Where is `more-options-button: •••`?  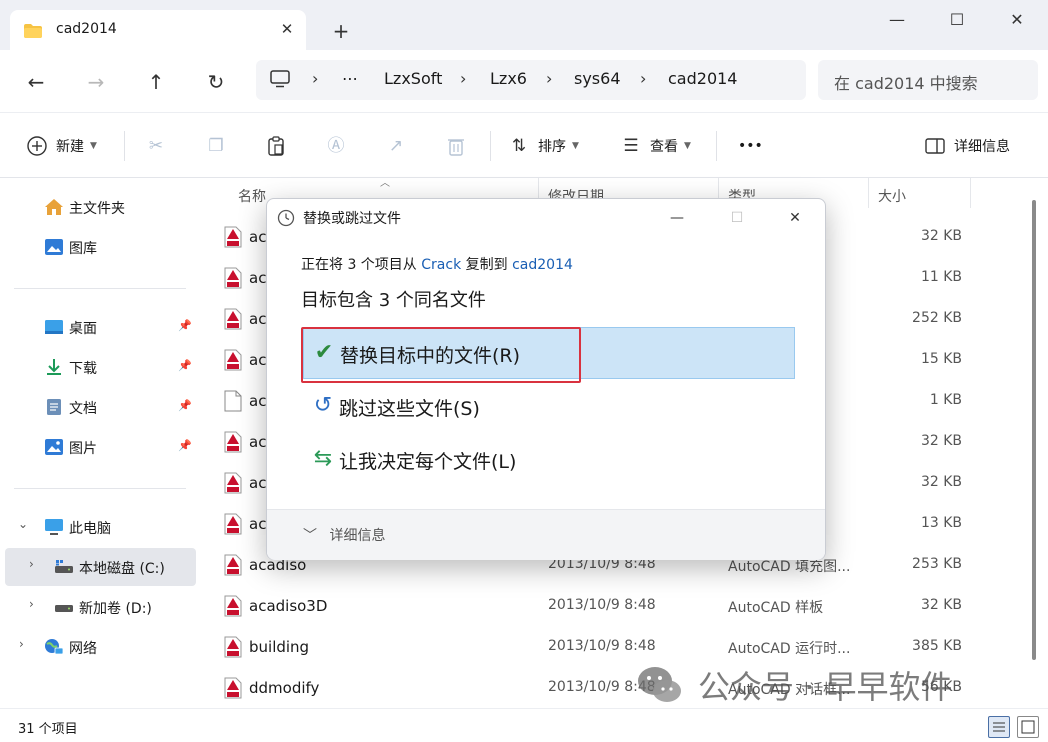 more-options-button: ••• is located at coordinates (750, 146).